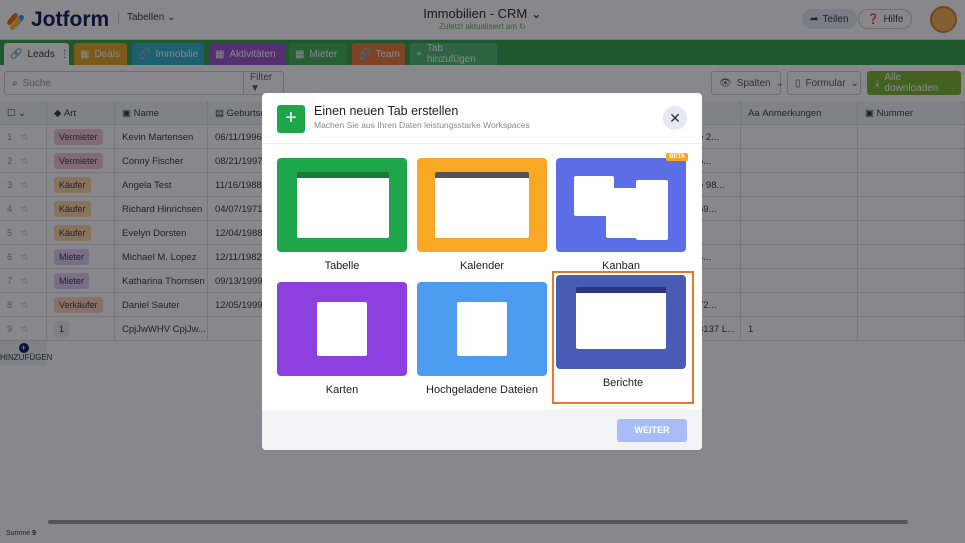 This screenshot has height=543, width=965. I want to click on modal-title: Einen neuen Tab erstellen, so click(386, 111).